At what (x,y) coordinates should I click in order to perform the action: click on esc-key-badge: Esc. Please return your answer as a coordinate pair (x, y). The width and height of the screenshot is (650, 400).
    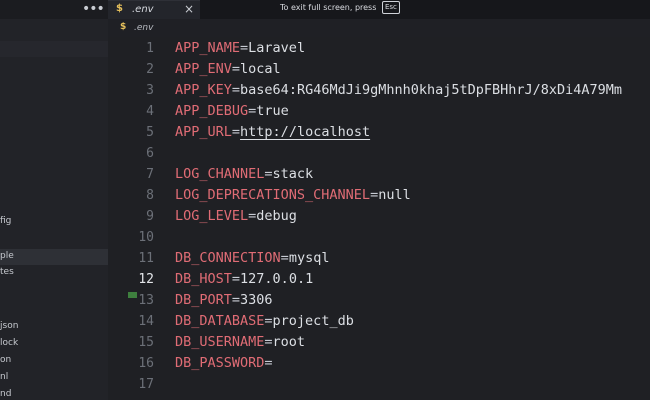
    Looking at the image, I should click on (390, 7).